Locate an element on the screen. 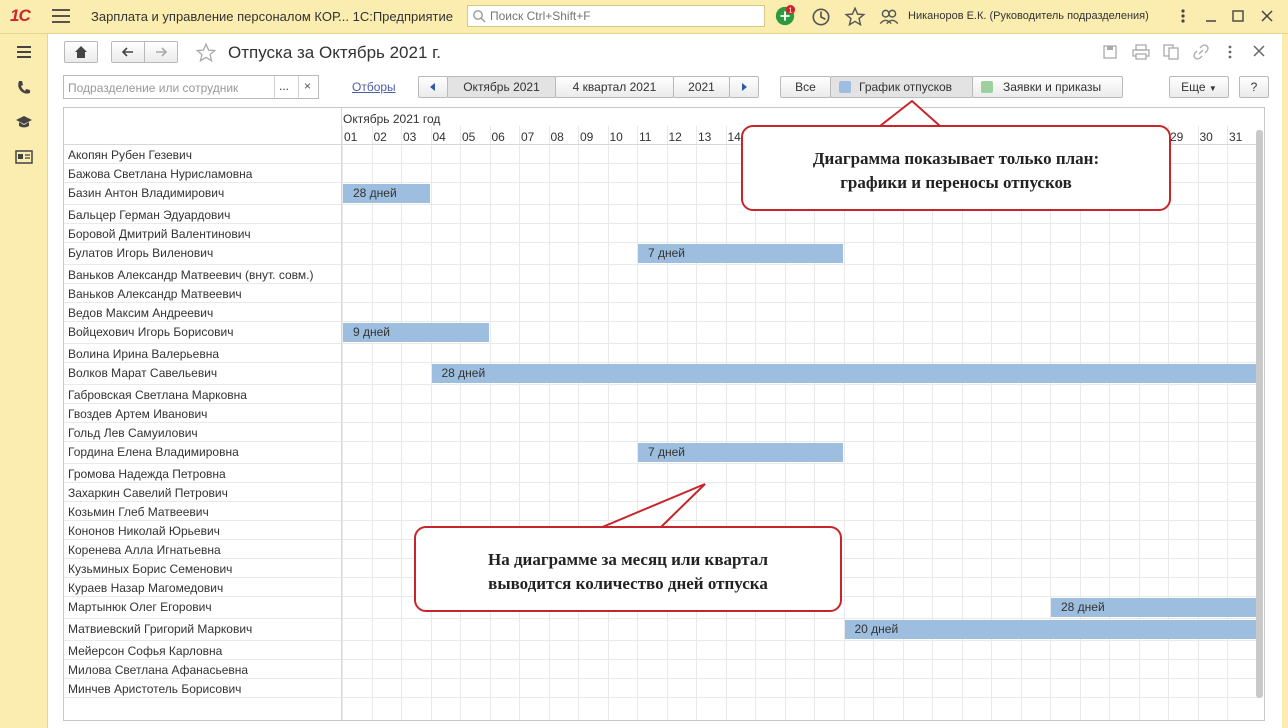  callout-days-line-2: выводится количество дней отпуска is located at coordinates (628, 583).